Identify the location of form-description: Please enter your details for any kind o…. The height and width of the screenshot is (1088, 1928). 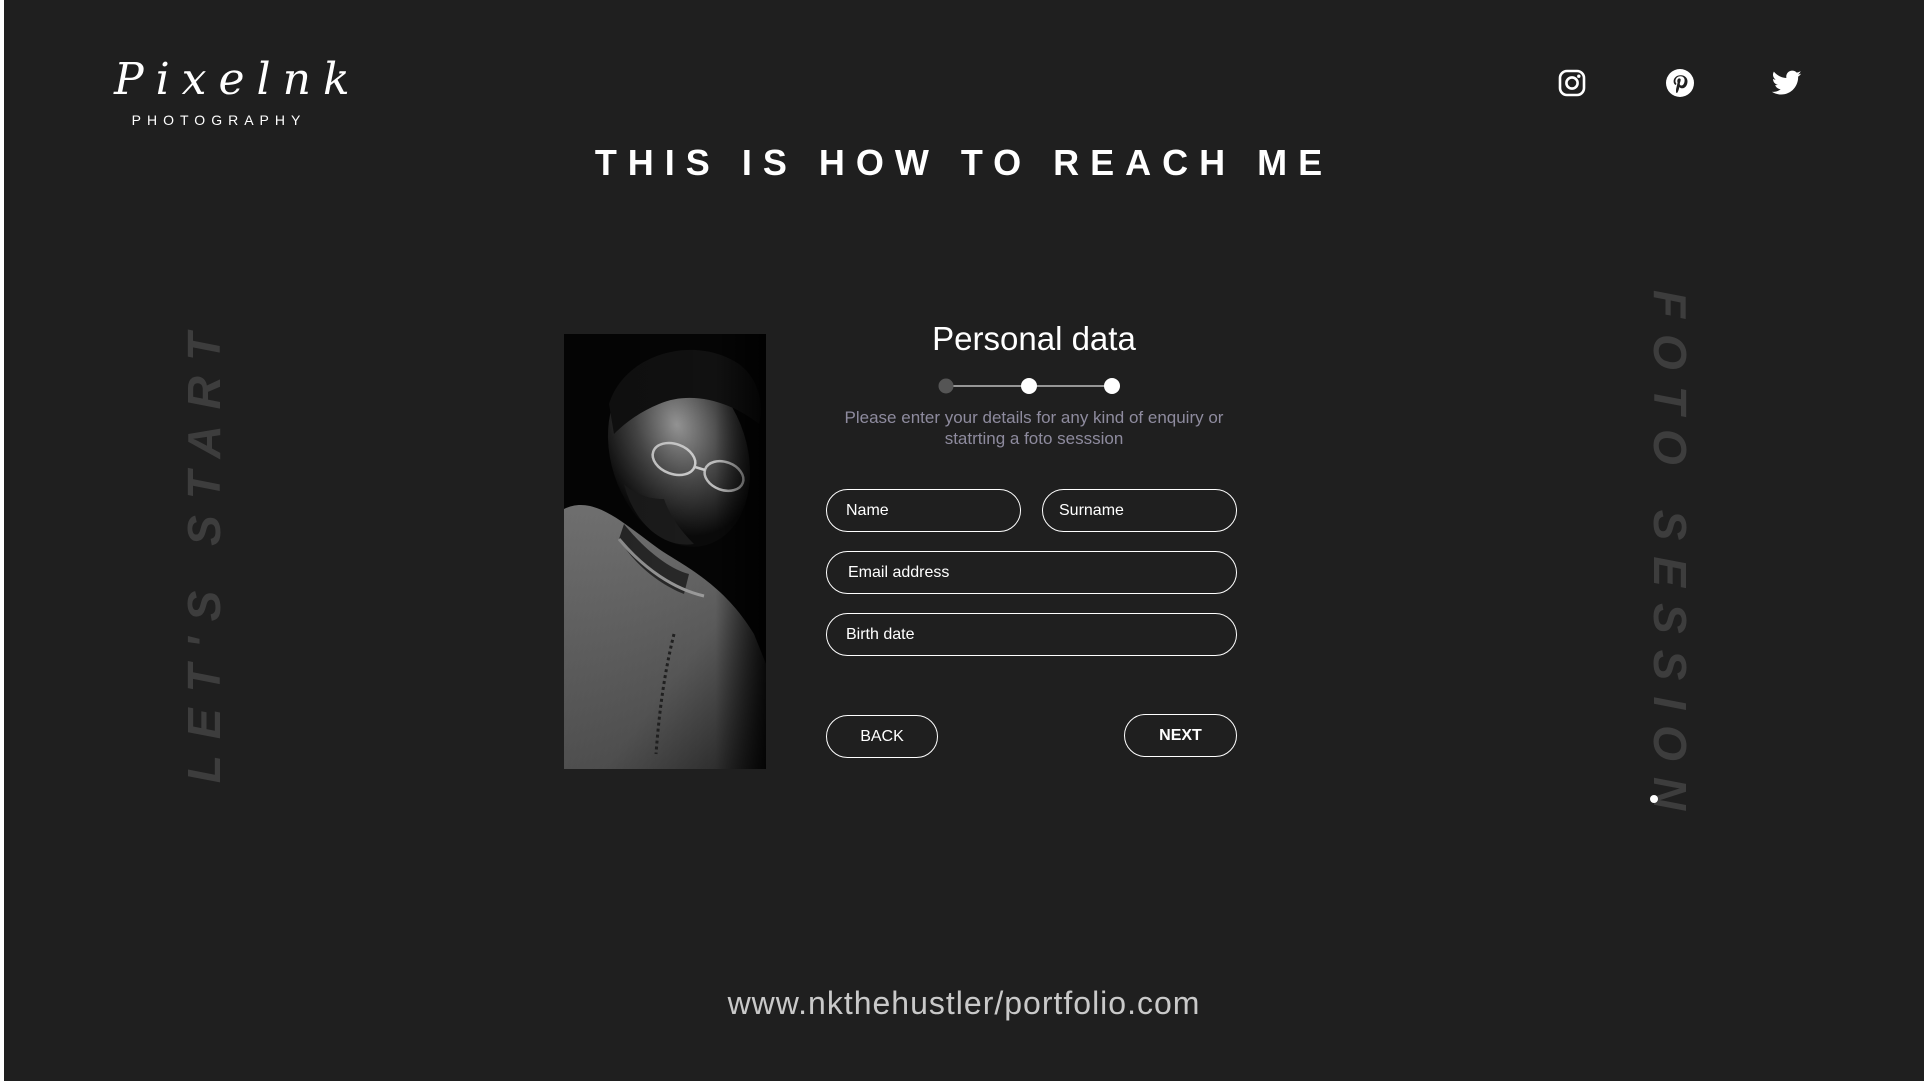
(1034, 428).